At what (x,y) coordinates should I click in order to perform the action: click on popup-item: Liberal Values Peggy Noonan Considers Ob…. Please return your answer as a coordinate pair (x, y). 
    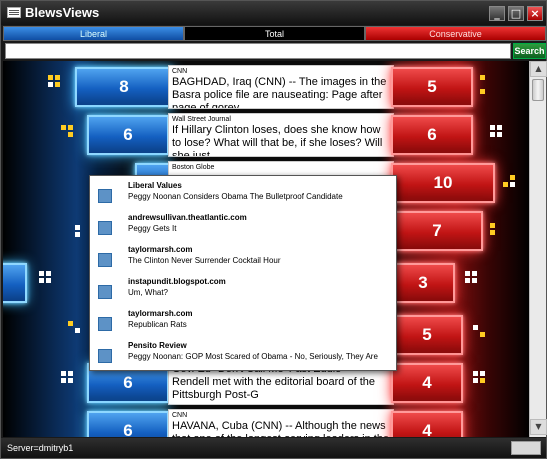
    Looking at the image, I should click on (244, 195).